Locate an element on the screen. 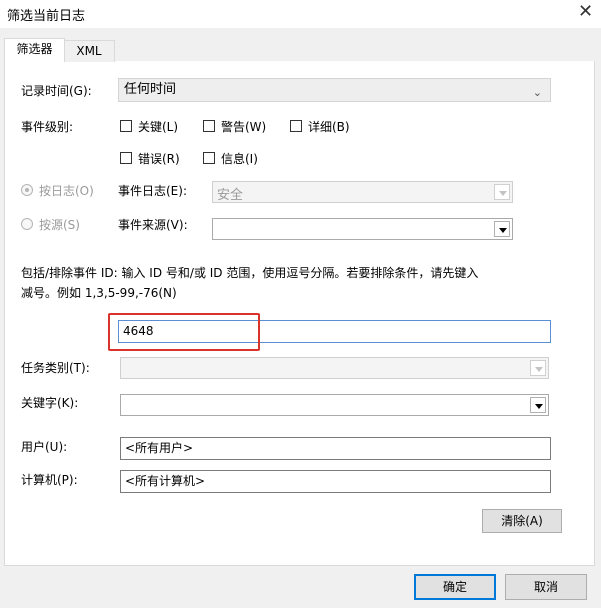 The width and height of the screenshot is (601, 608). logged-select-value: 任何时间 is located at coordinates (150, 89).